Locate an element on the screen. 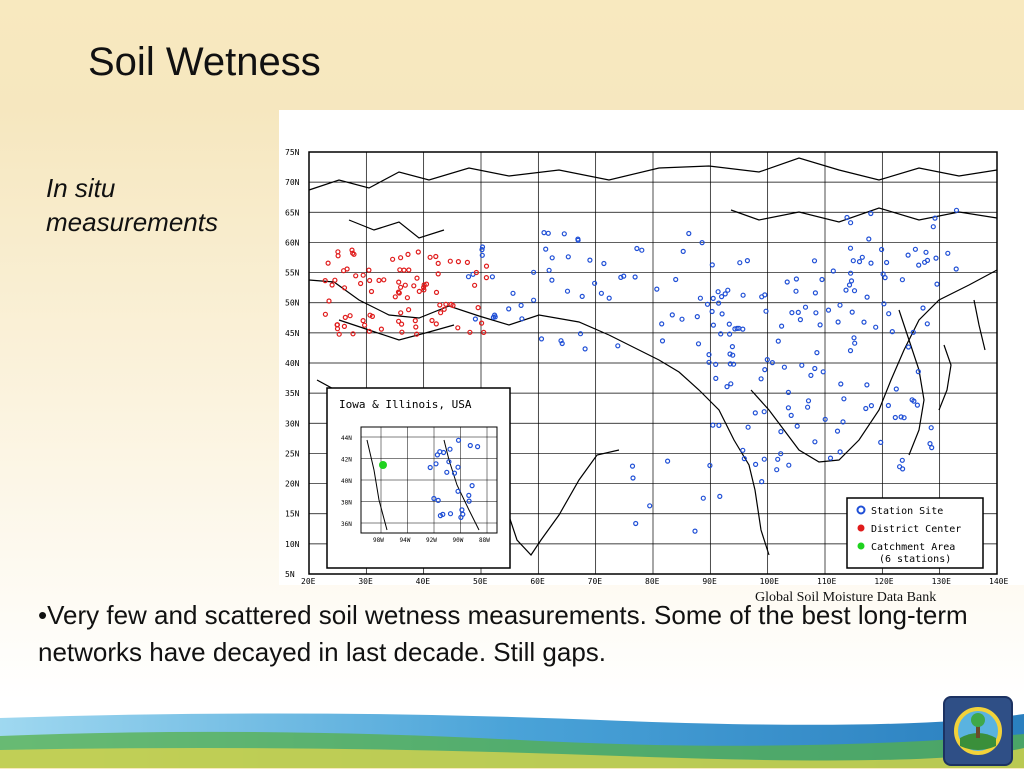  lon-tick-label: 90E is located at coordinates (709, 581).